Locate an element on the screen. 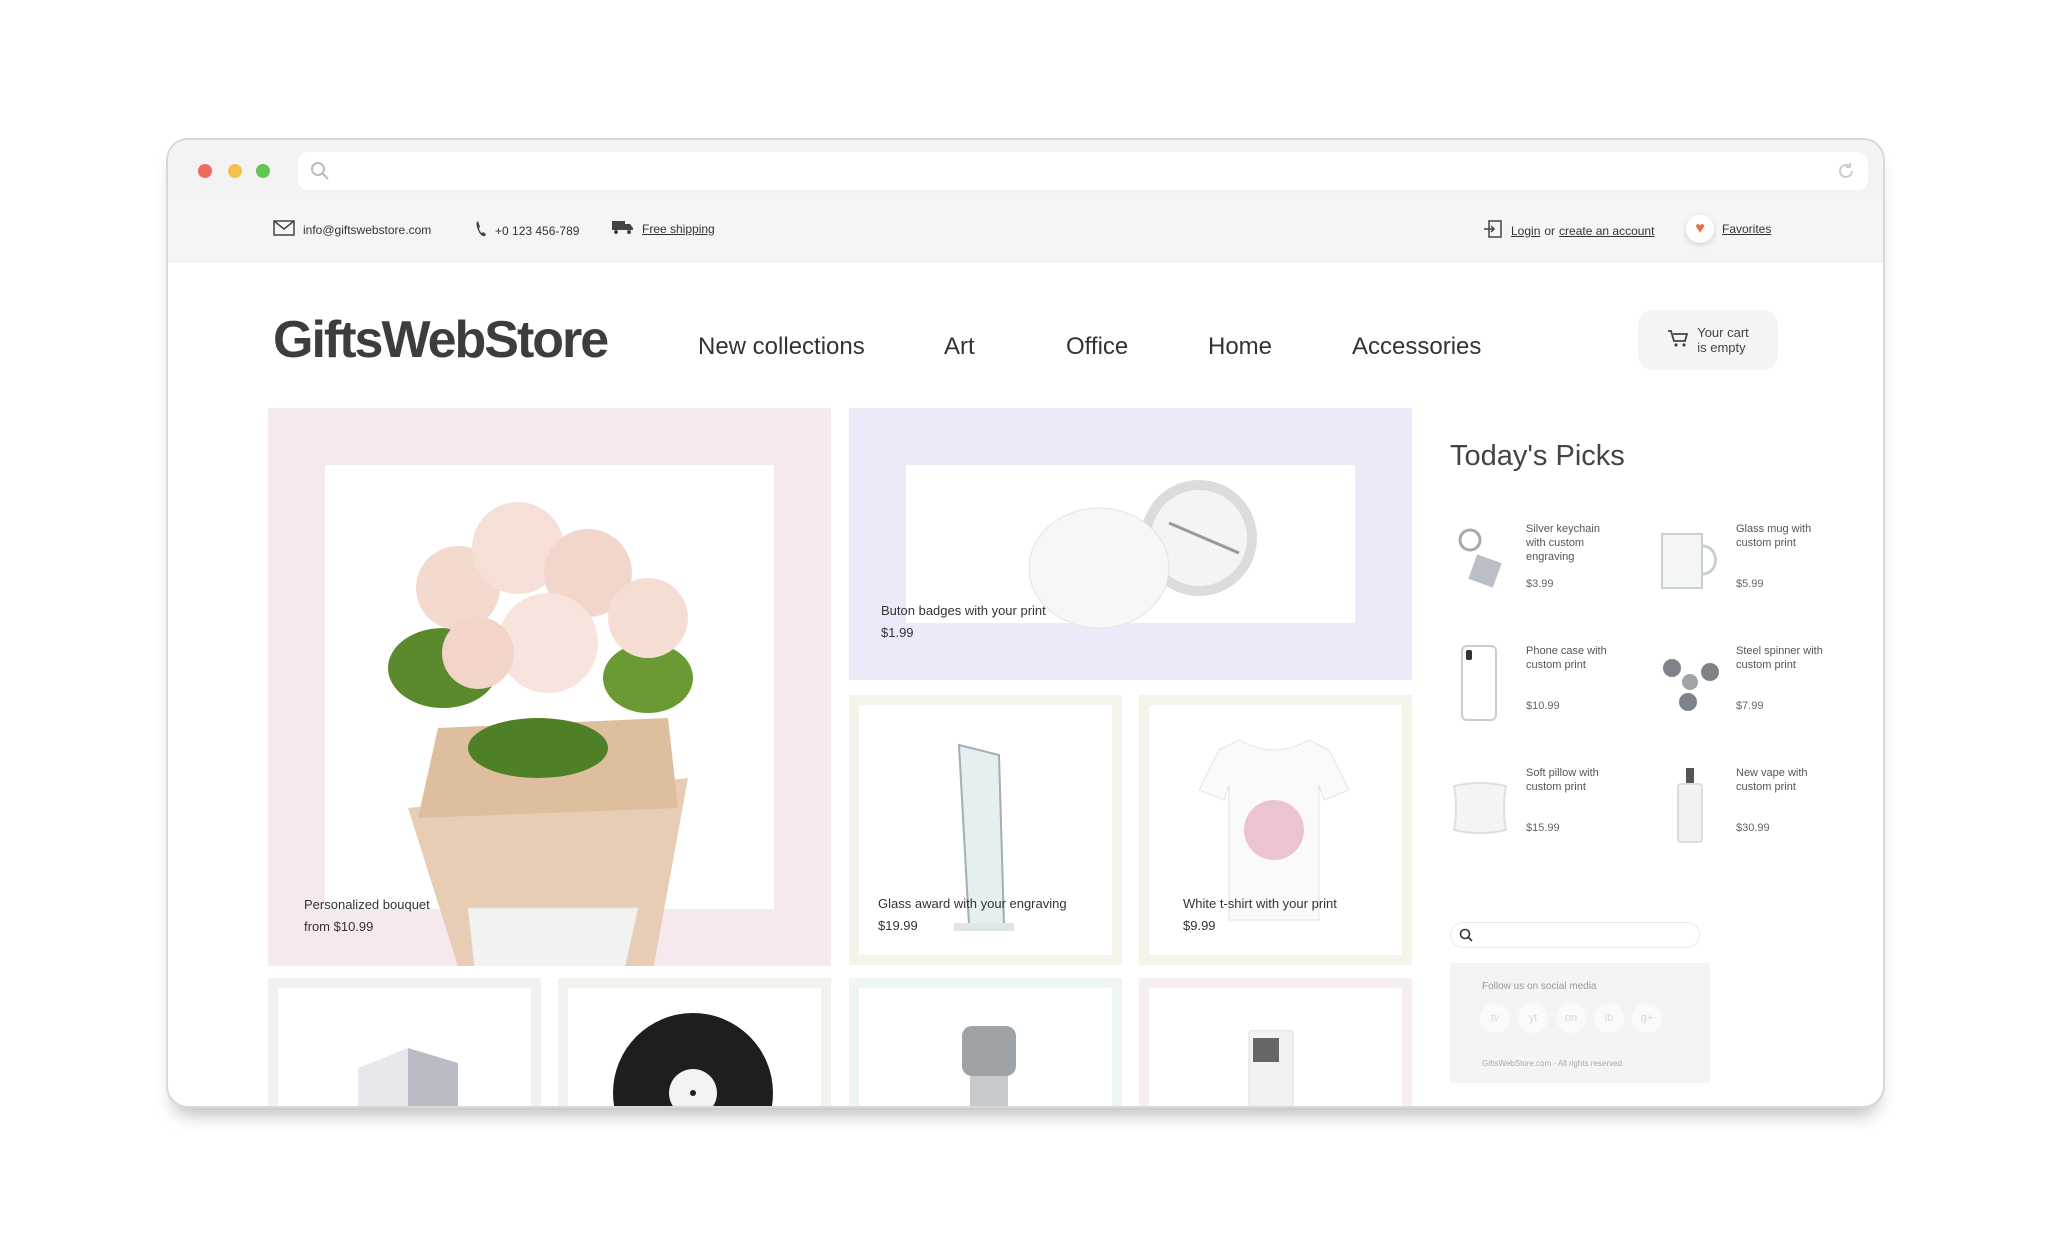  vape-icon is located at coordinates (1690, 805).